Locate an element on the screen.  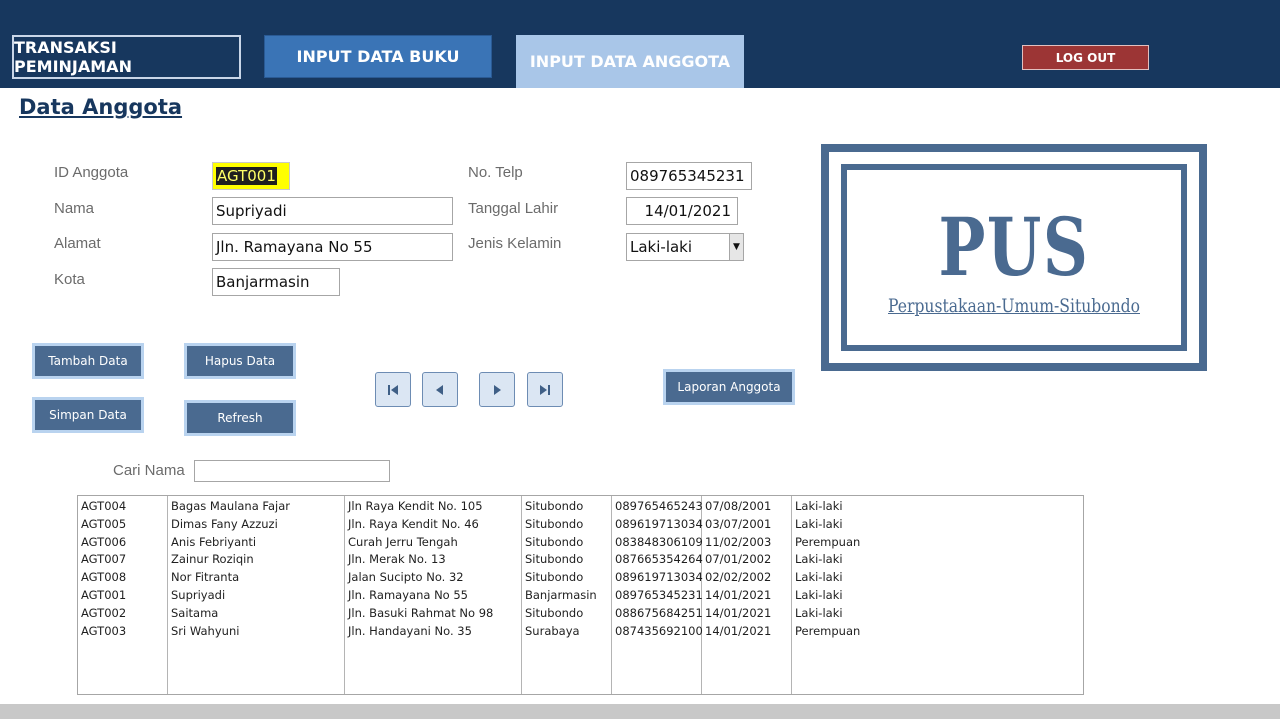
list-cell-alamat: Jln. Handayani No. 35 is located at coordinates (410, 630).